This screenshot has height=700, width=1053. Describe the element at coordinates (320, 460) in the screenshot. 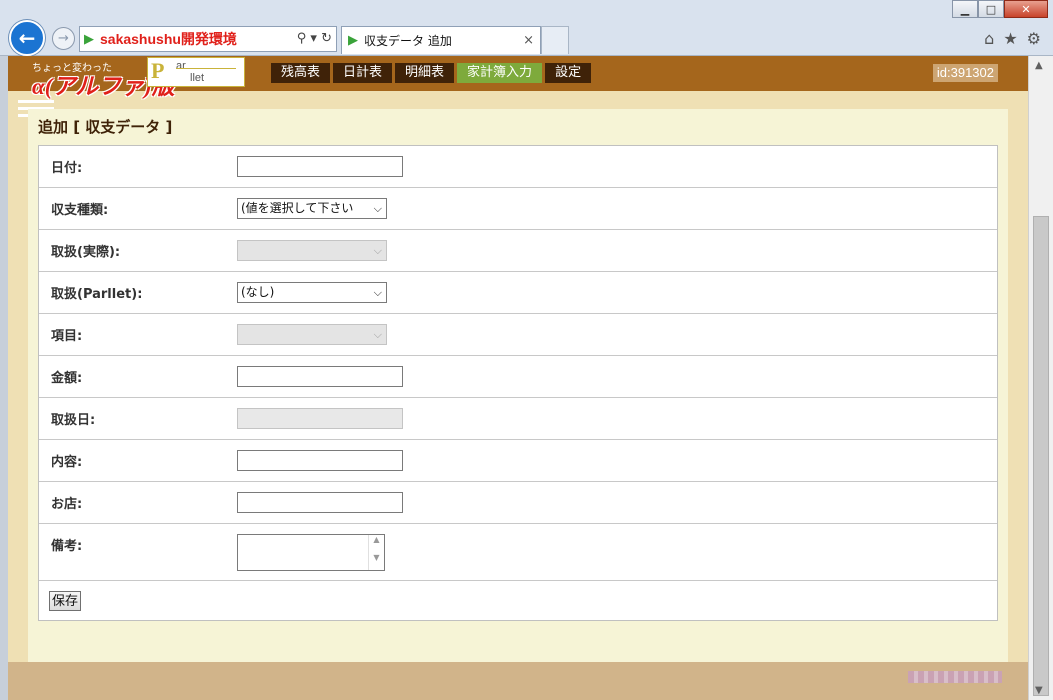

I see `content-input` at that location.